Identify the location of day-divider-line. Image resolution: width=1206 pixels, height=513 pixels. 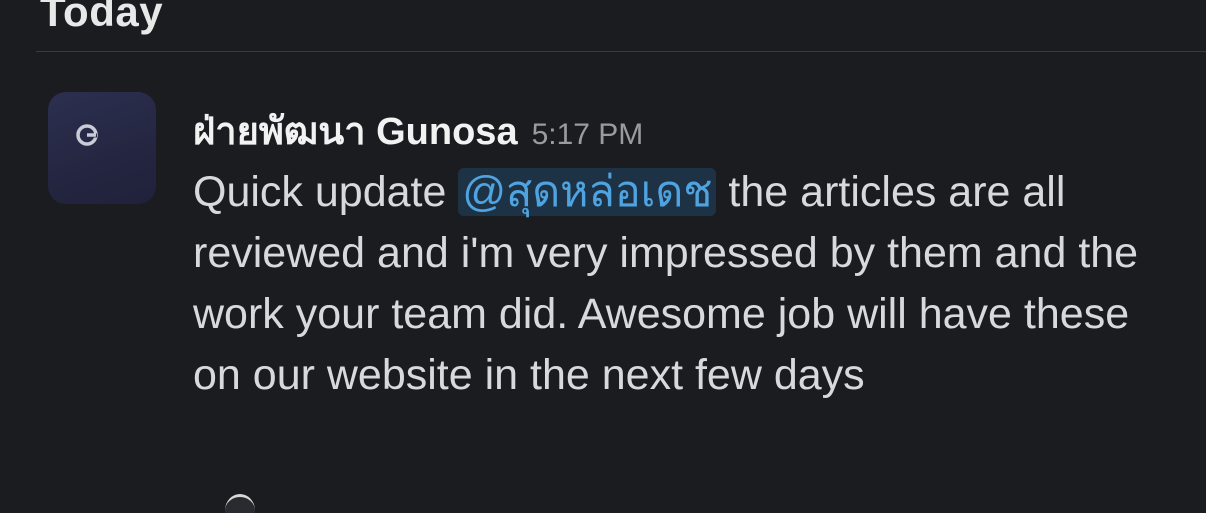
(621, 51).